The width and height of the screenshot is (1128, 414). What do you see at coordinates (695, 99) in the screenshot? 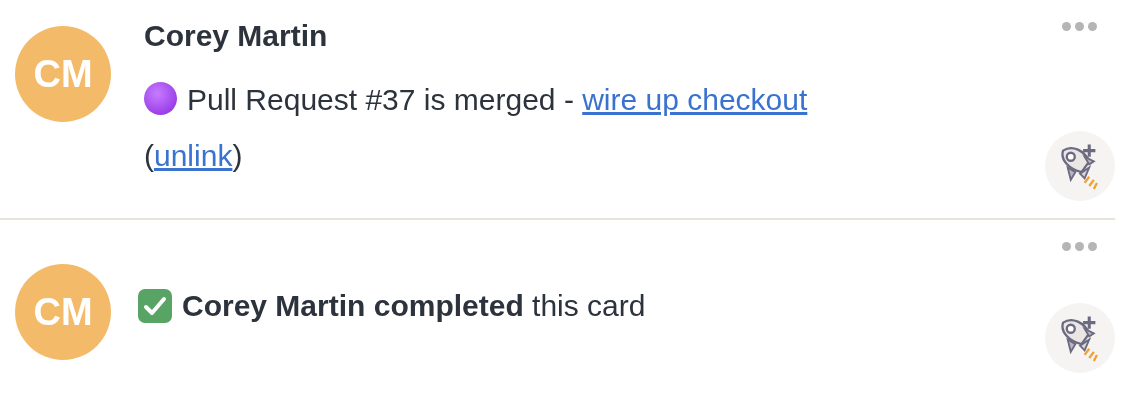
I see `pull-request-link: wire up checkout` at bounding box center [695, 99].